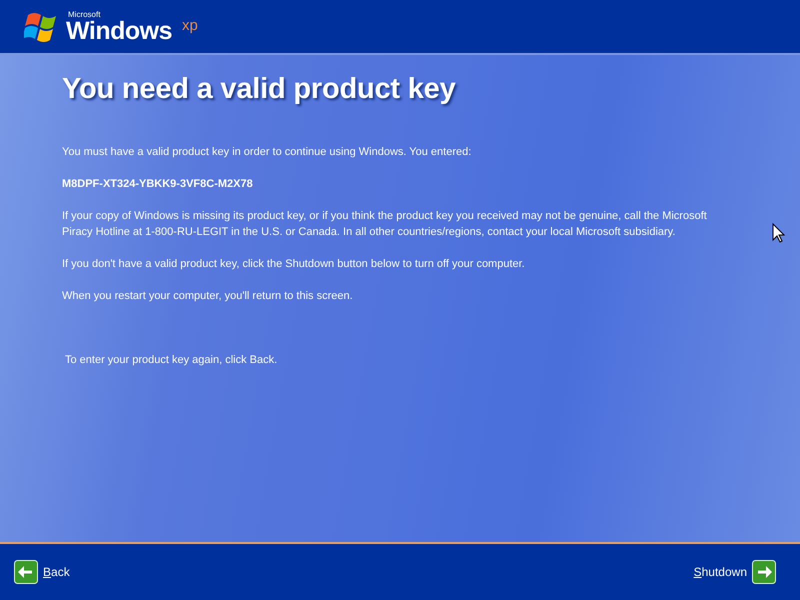 This screenshot has width=800, height=600. What do you see at coordinates (171, 360) in the screenshot?
I see `back-hint: To enter your product key again, click Back.` at bounding box center [171, 360].